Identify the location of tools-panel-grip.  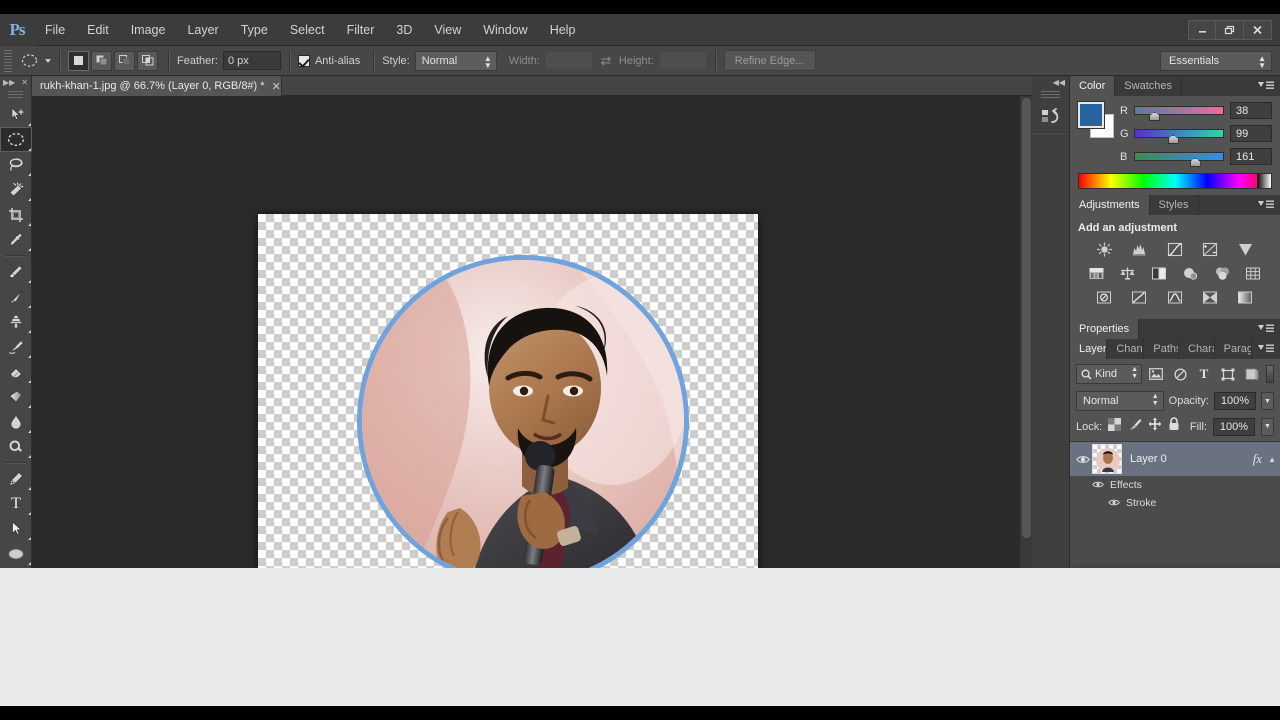
(15, 95).